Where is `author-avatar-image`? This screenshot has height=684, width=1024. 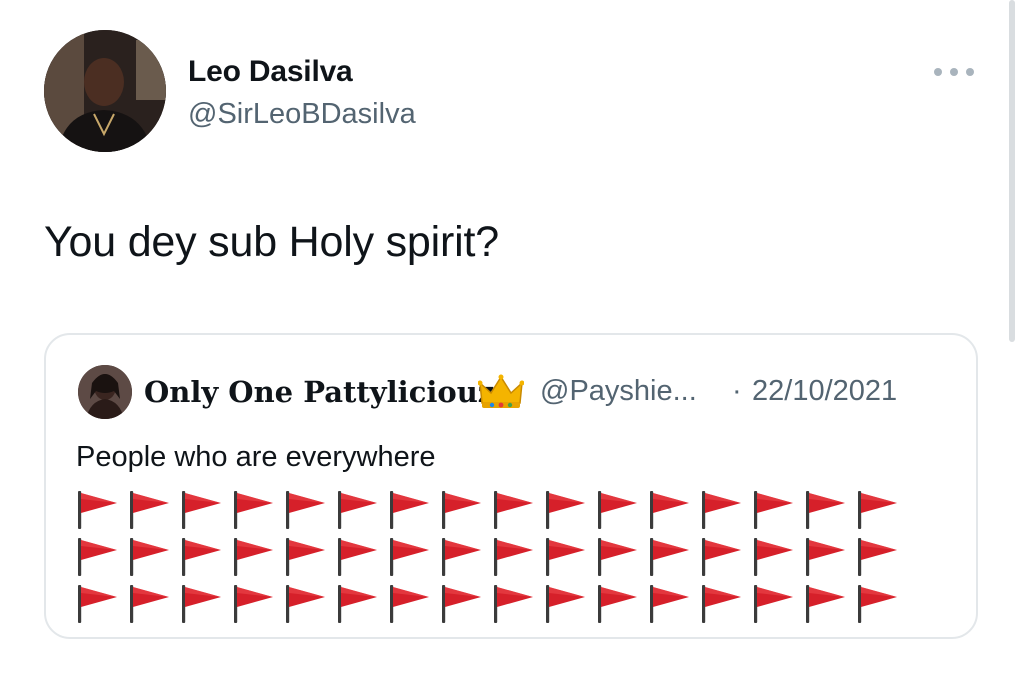
author-avatar-image is located at coordinates (105, 91).